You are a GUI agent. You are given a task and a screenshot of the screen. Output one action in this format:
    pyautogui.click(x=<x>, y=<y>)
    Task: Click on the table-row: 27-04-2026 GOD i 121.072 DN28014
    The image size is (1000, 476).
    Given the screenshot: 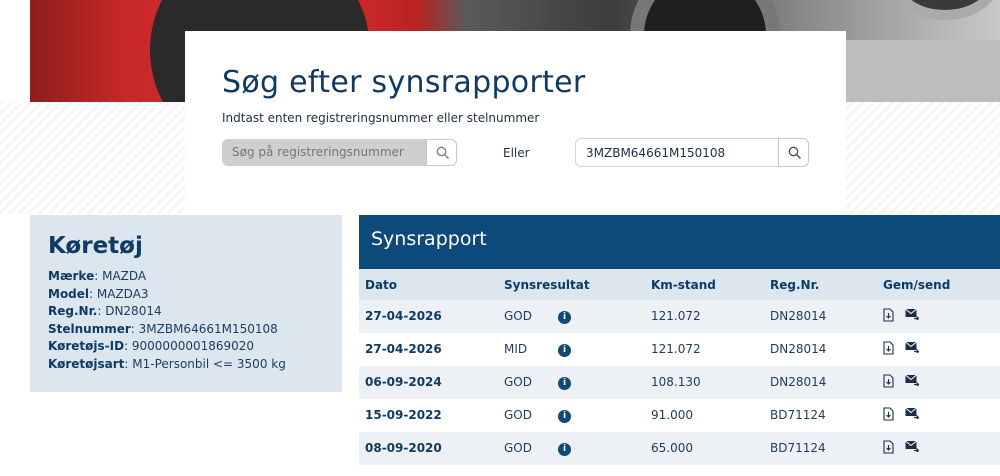 What is the action you would take?
    pyautogui.click(x=679, y=316)
    